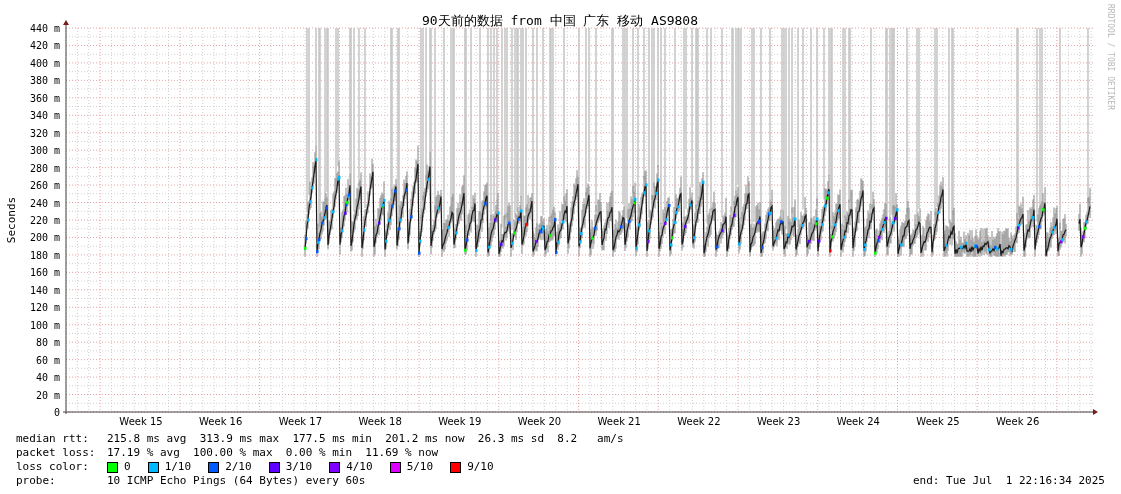  What do you see at coordinates (460, 421) in the screenshot?
I see `x-tick-label: Week 19` at bounding box center [460, 421].